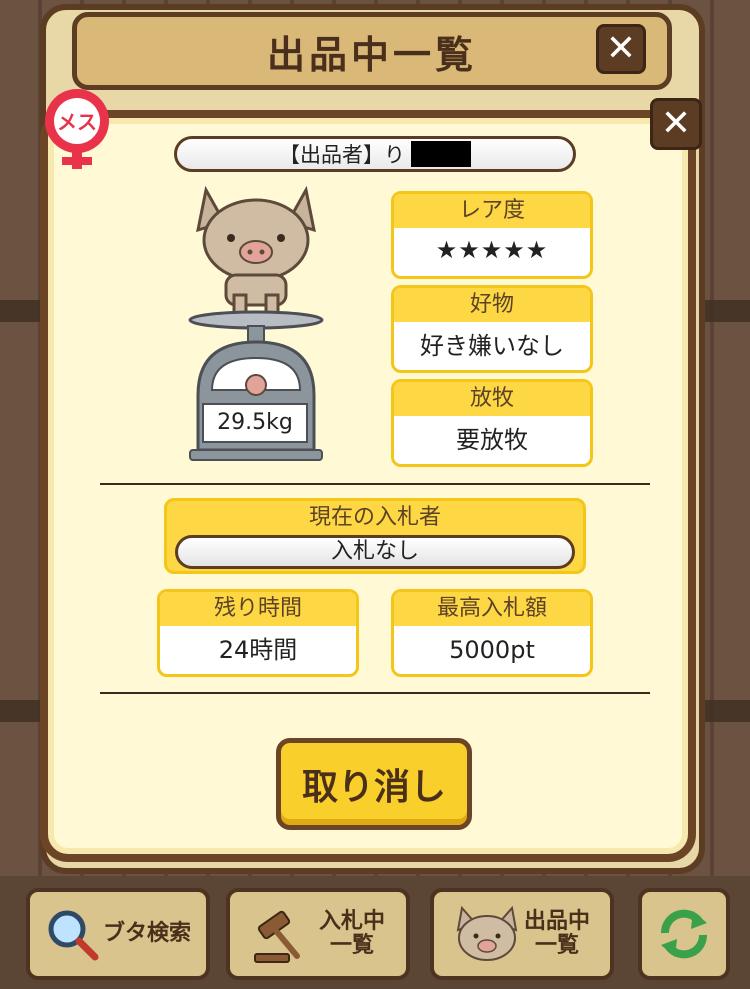 This screenshot has height=989, width=750. Describe the element at coordinates (522, 934) in the screenshot. I see `listing-list-button: 出品中 一覧` at that location.